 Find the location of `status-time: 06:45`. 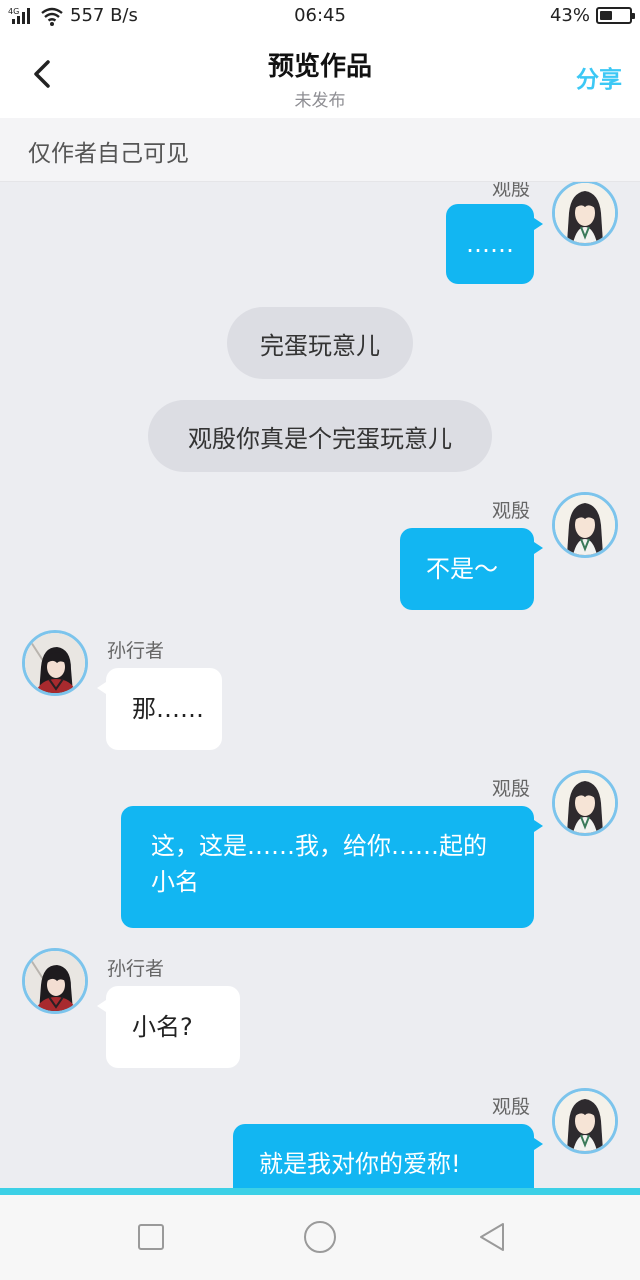

status-time: 06:45 is located at coordinates (320, 15).